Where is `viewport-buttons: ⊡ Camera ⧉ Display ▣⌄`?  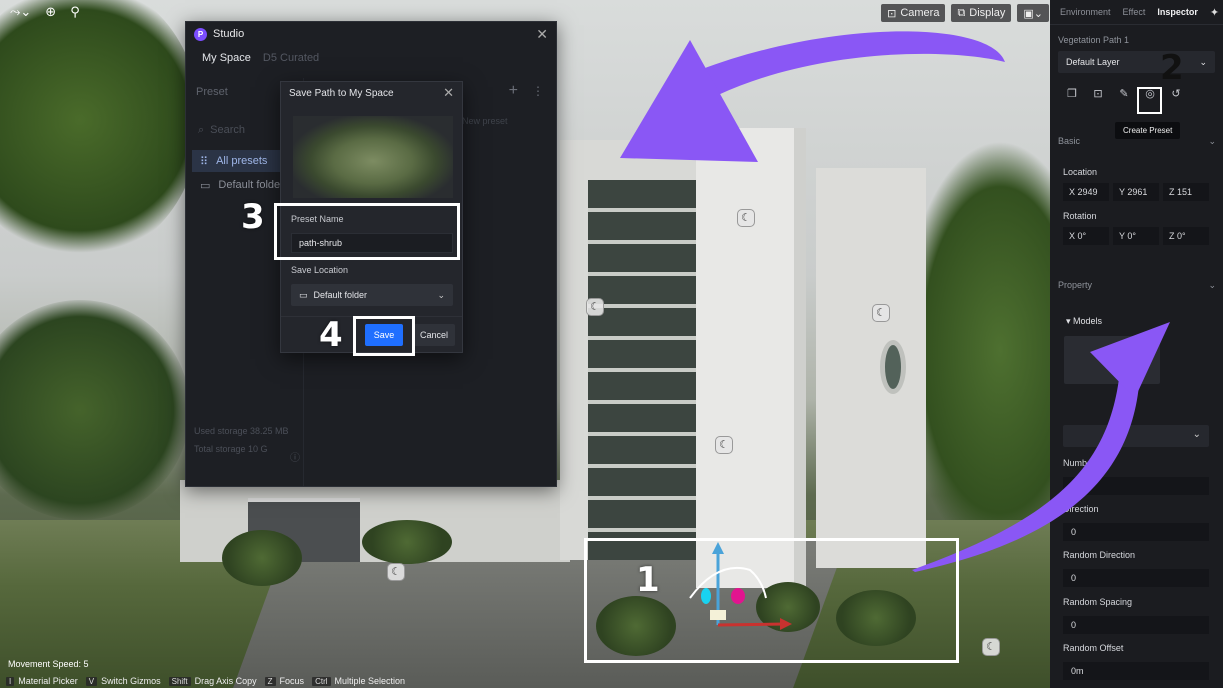
viewport-buttons: ⊡ Camera ⧉ Display ▣⌄ is located at coordinates (965, 13).